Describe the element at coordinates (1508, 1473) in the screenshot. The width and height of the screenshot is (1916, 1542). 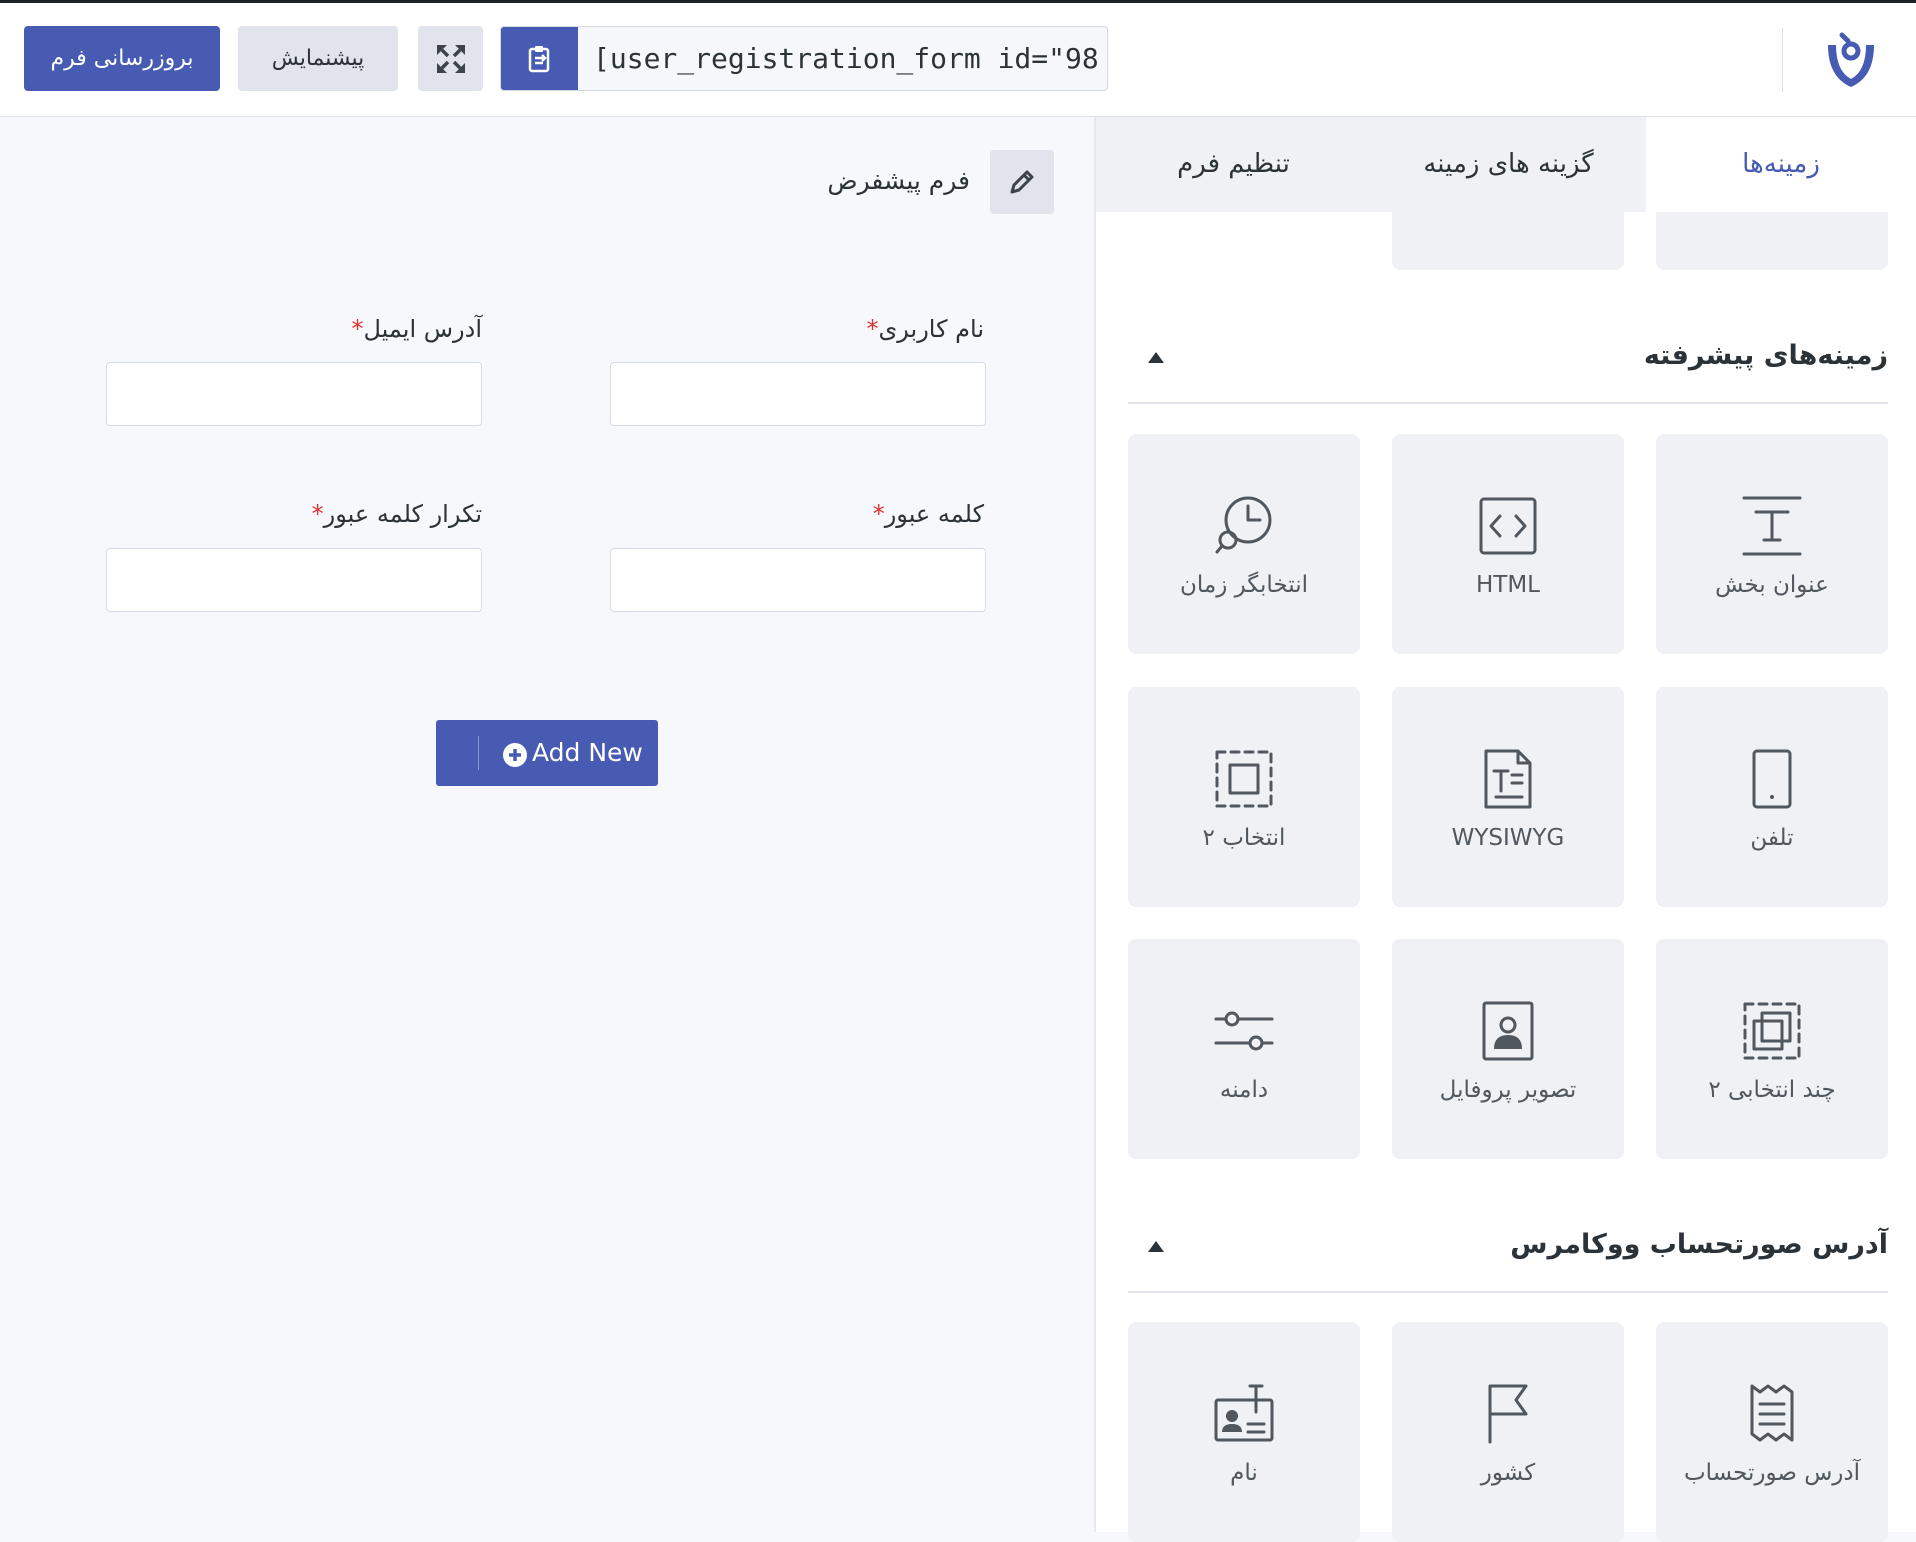
I see `tile-label: کشور` at that location.